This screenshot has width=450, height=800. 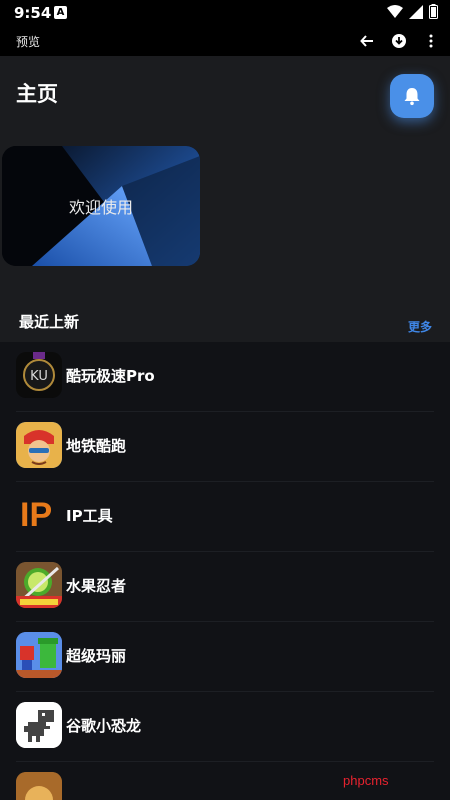 What do you see at coordinates (49, 322) in the screenshot?
I see `section-title: 最近上新` at bounding box center [49, 322].